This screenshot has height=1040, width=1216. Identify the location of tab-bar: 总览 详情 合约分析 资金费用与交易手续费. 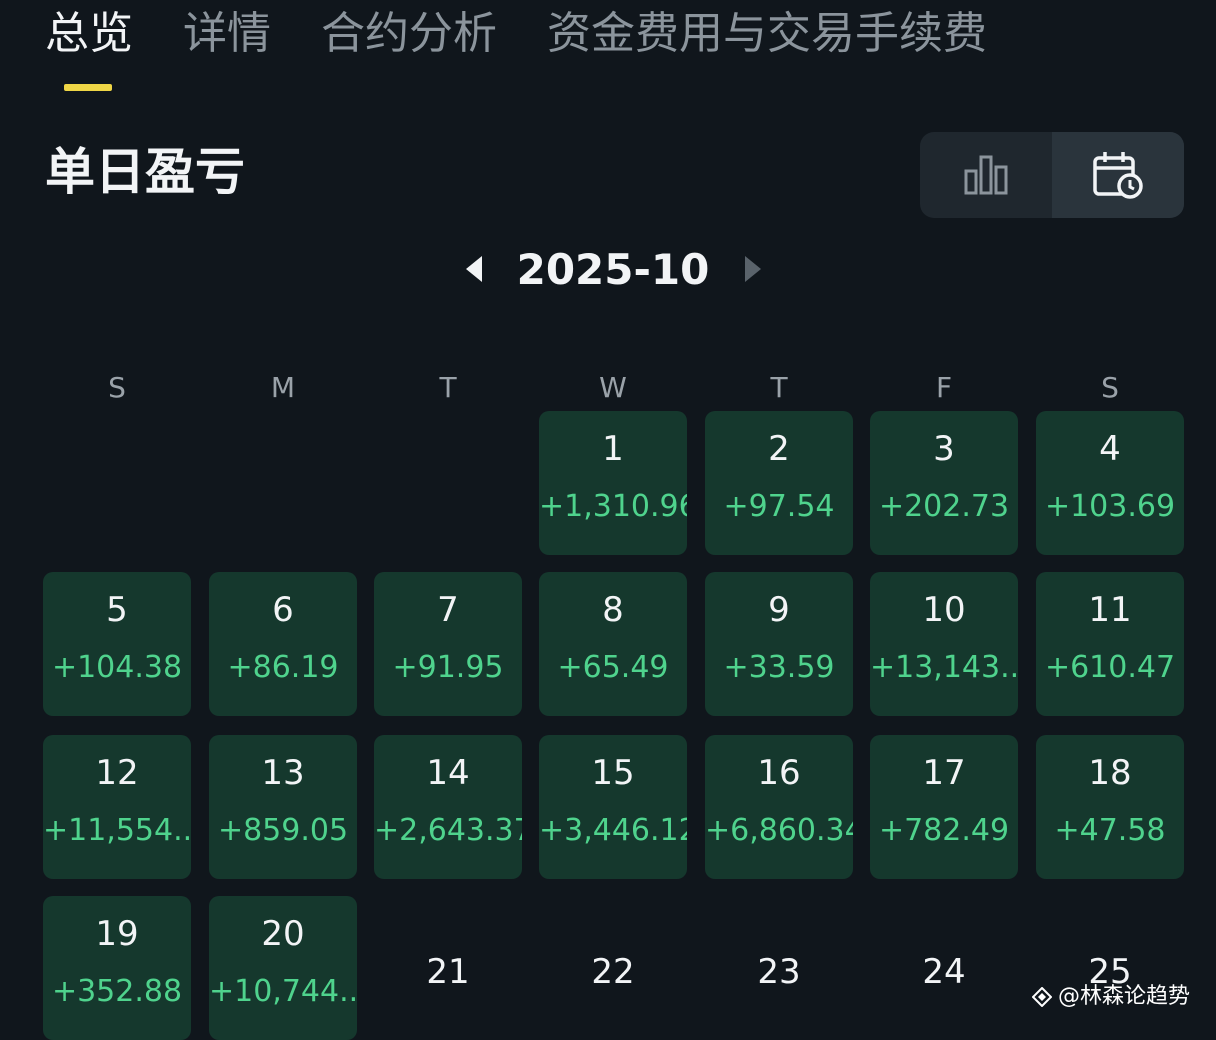
(516, 34).